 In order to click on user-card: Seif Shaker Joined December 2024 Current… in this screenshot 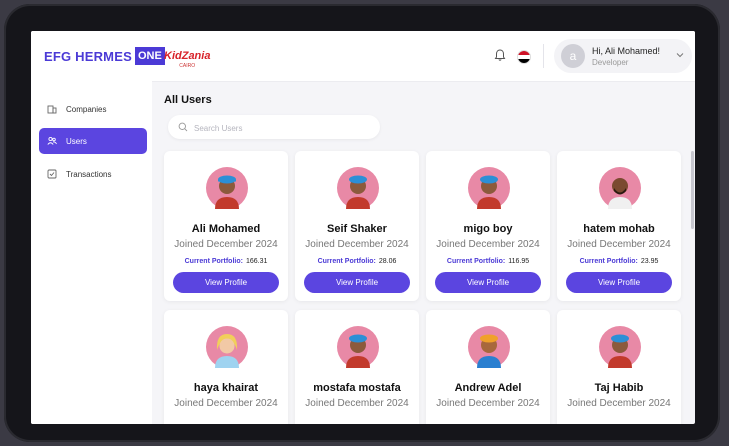, I will do `click(357, 226)`.